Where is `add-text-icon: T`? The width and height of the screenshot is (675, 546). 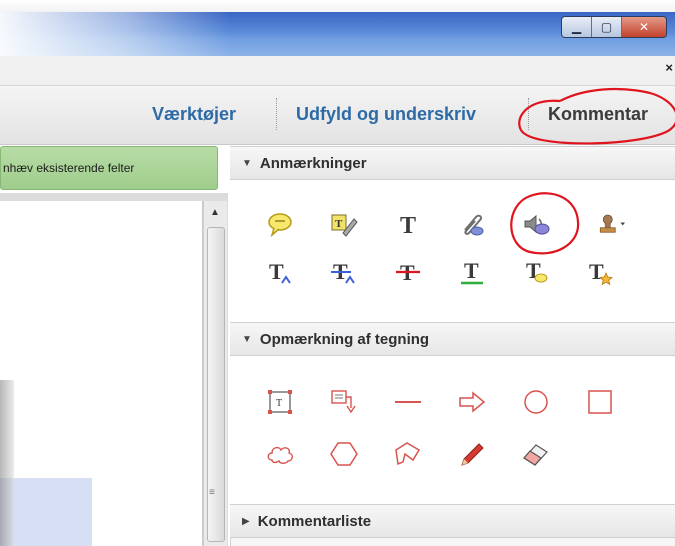 add-text-icon: T is located at coordinates (408, 224).